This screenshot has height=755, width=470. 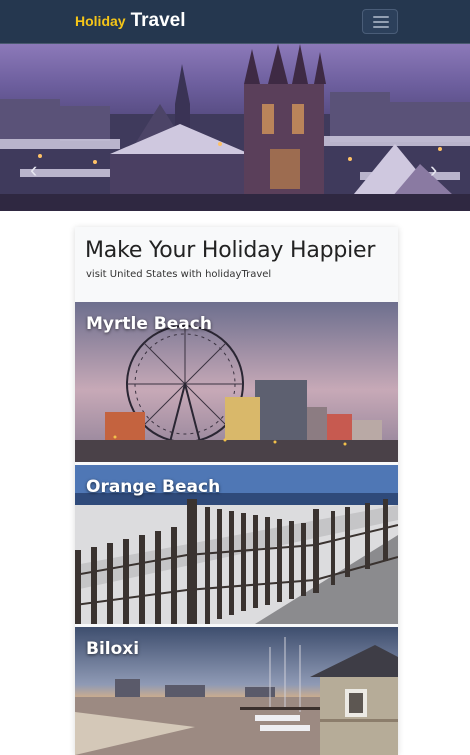 I want to click on brand-logo: Holiday Travel, so click(x=130, y=22).